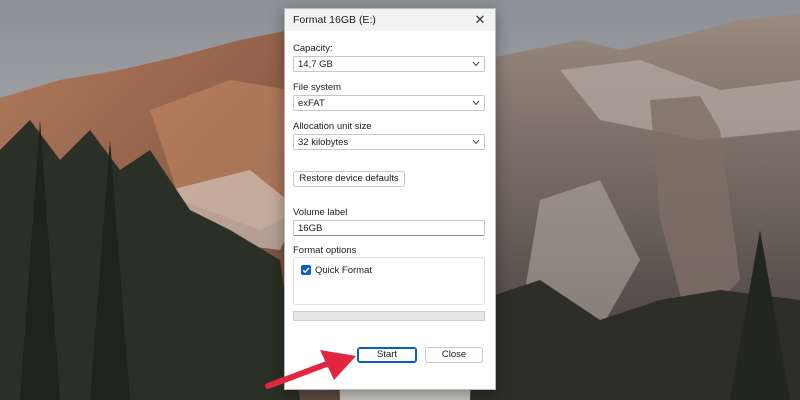  Describe the element at coordinates (389, 103) in the screenshot. I see `file-system-dropdown: exFAT` at that location.